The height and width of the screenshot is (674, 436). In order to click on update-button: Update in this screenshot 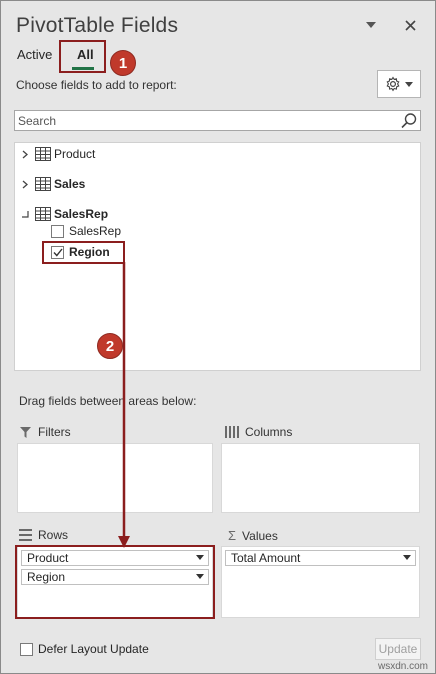, I will do `click(398, 649)`.